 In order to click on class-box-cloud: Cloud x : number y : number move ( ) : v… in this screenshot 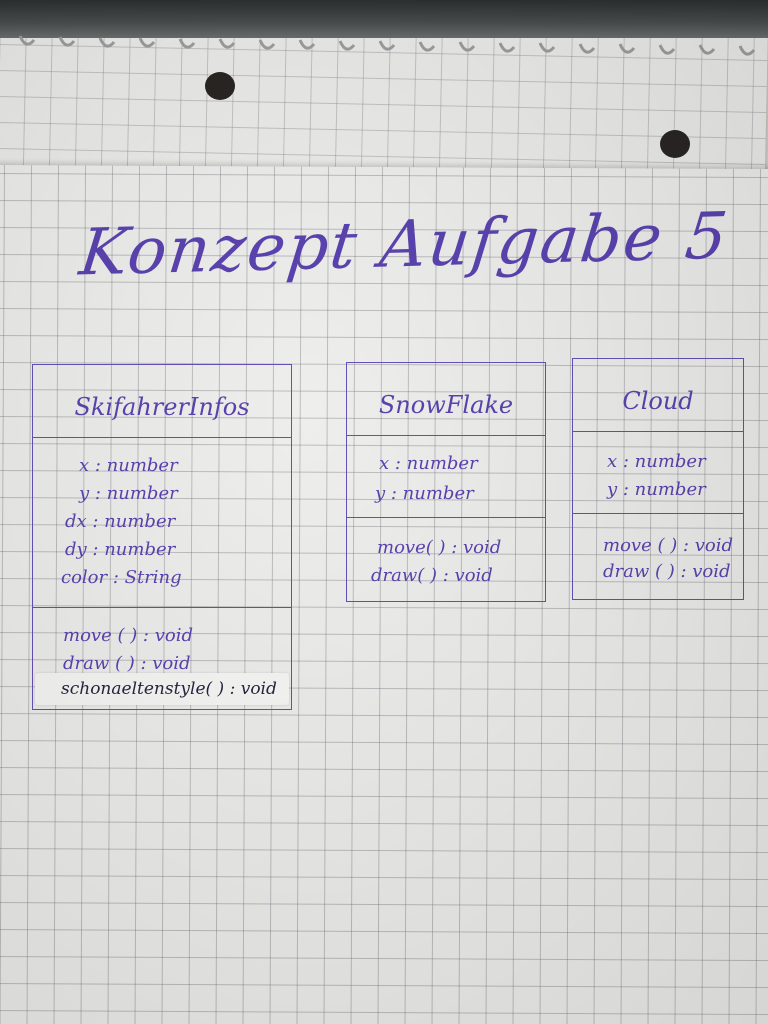, I will do `click(658, 479)`.